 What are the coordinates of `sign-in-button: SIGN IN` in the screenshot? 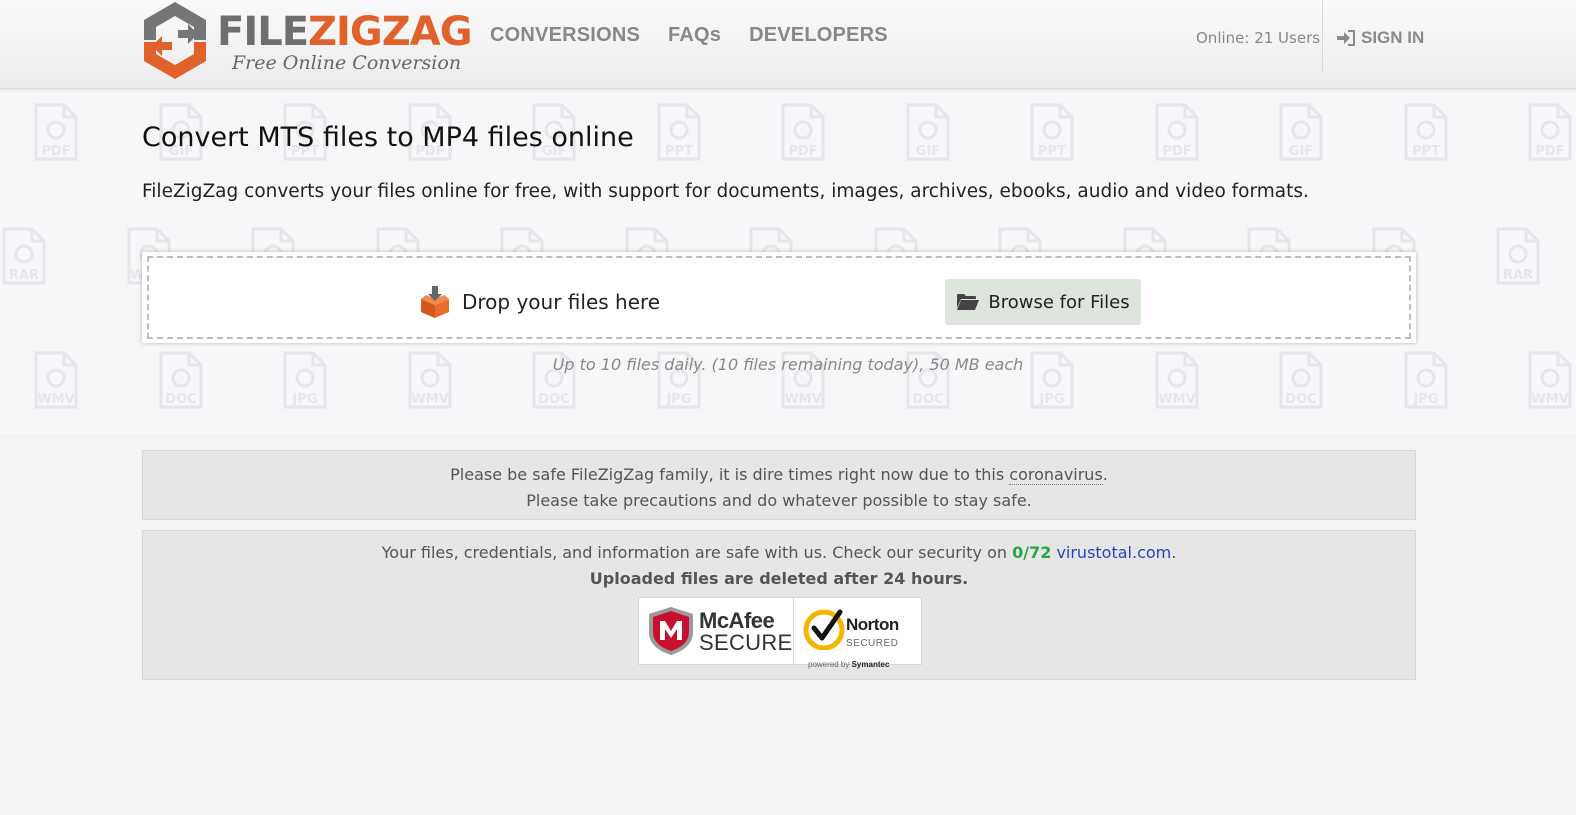 It's located at (1380, 38).